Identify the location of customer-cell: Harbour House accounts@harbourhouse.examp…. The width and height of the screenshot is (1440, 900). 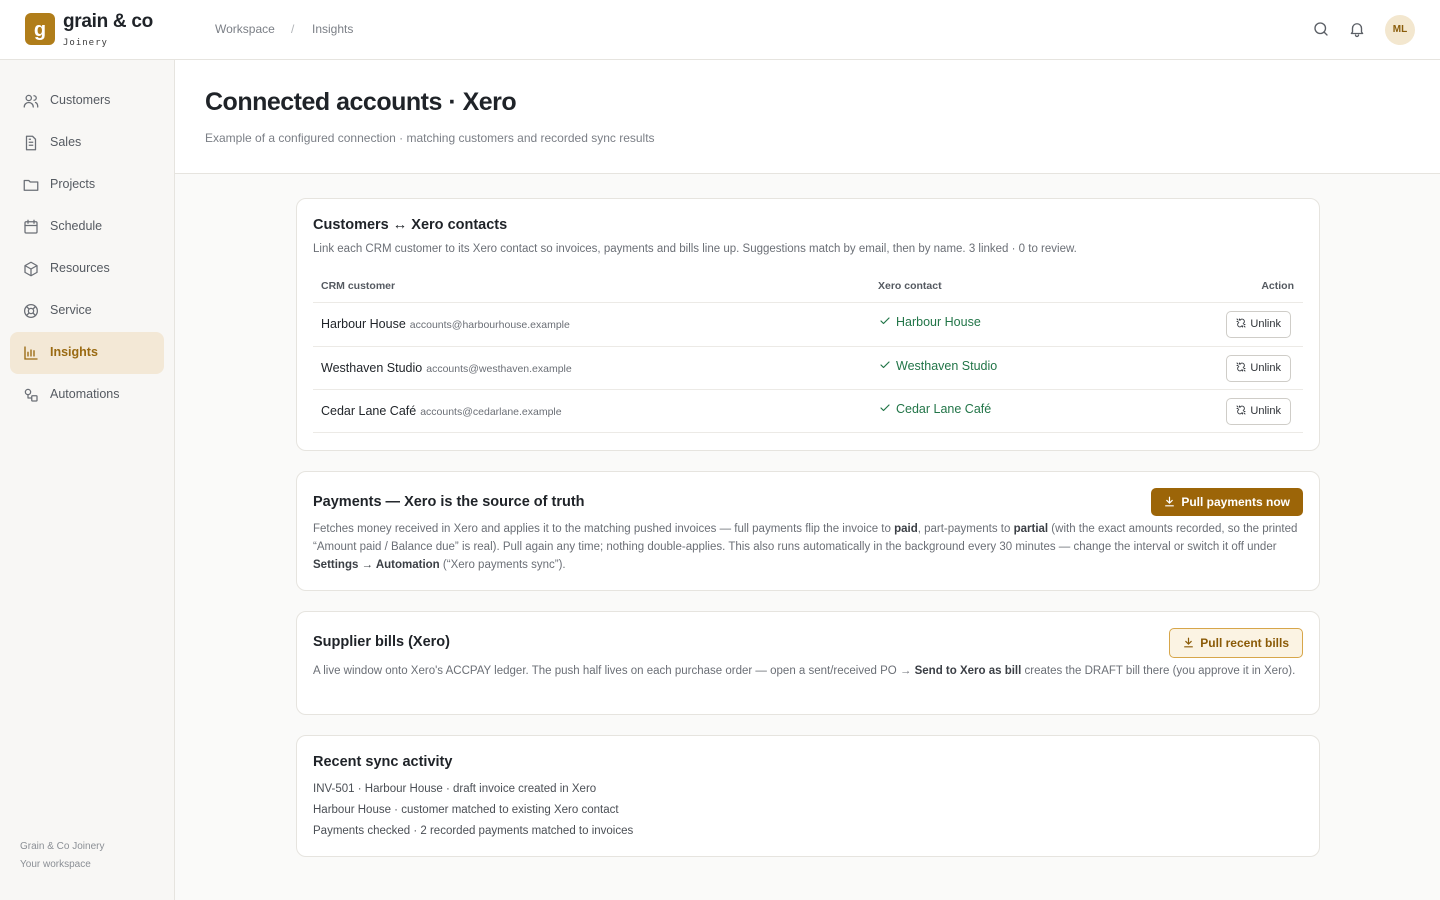
(445, 324).